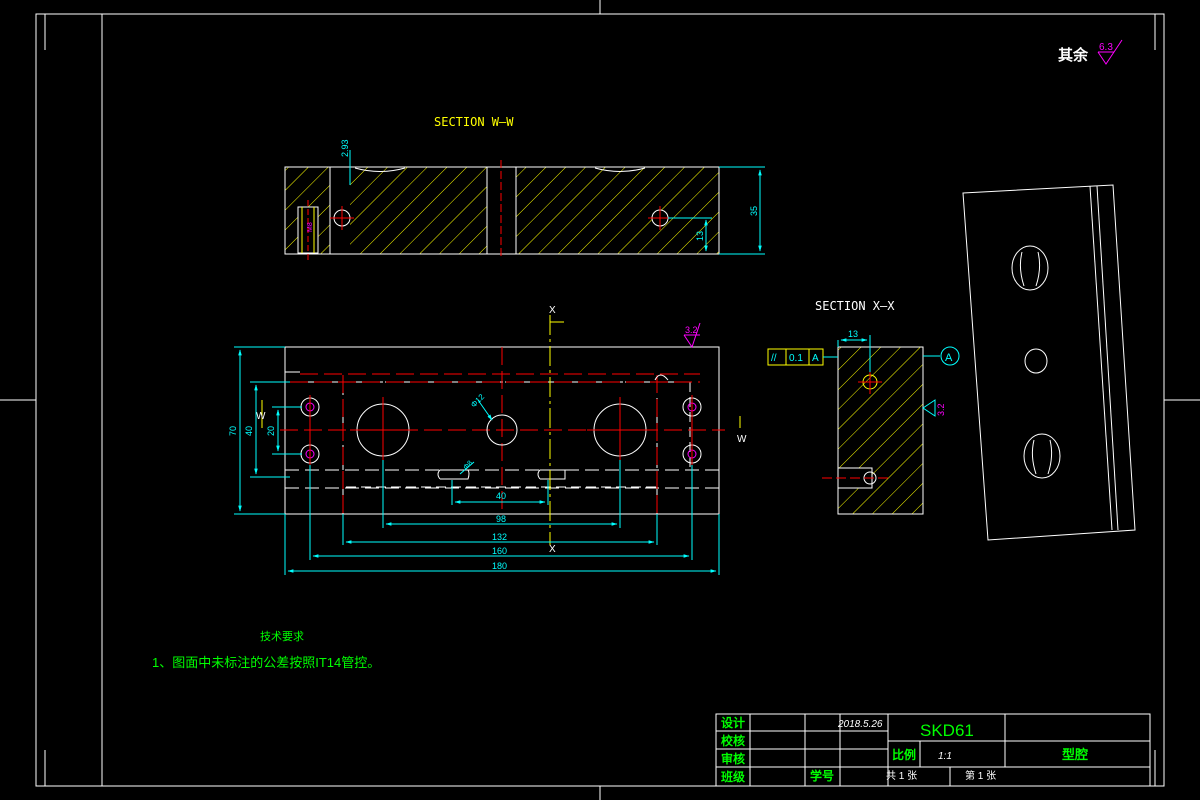 This screenshot has height=800, width=1200. Describe the element at coordinates (1073, 55) in the screenshot. I see `roughness-label: 其余` at that location.